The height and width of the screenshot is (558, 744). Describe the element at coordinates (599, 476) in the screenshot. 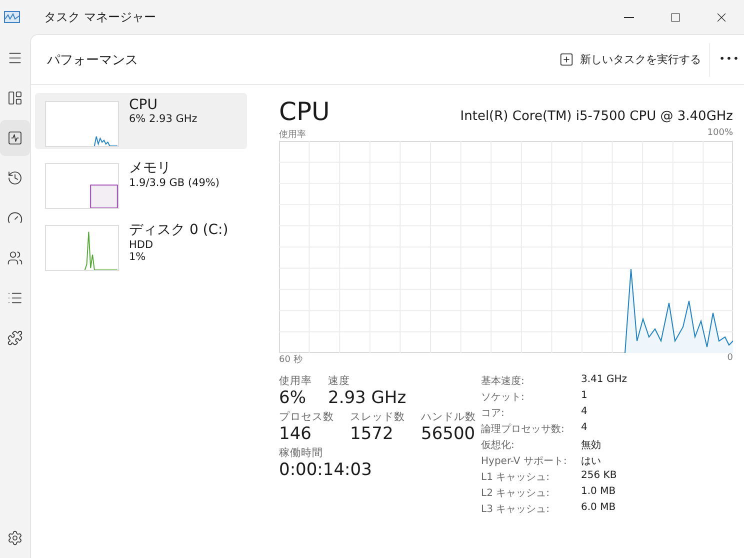

I see `spec-value: 256 KB` at that location.